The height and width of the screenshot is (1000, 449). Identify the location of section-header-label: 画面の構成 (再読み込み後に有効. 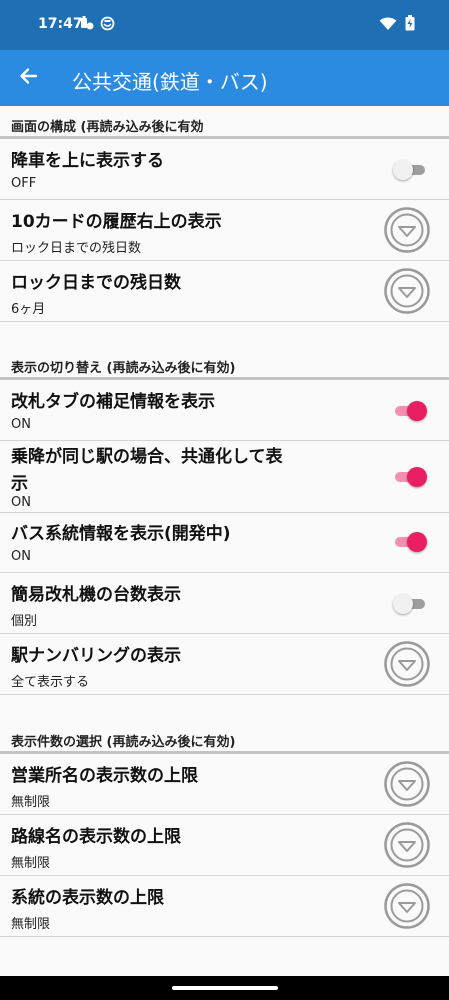
(107, 127).